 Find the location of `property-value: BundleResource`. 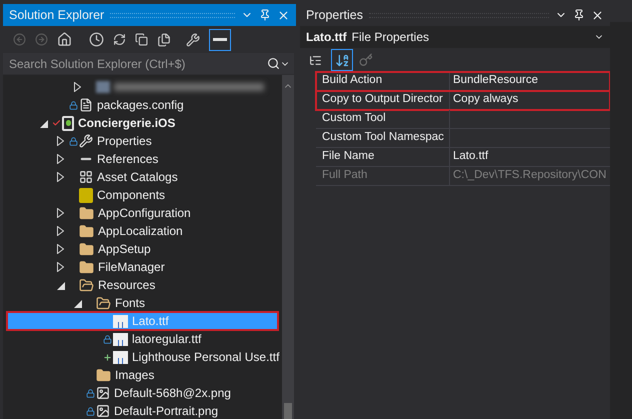

property-value: BundleResource is located at coordinates (495, 80).